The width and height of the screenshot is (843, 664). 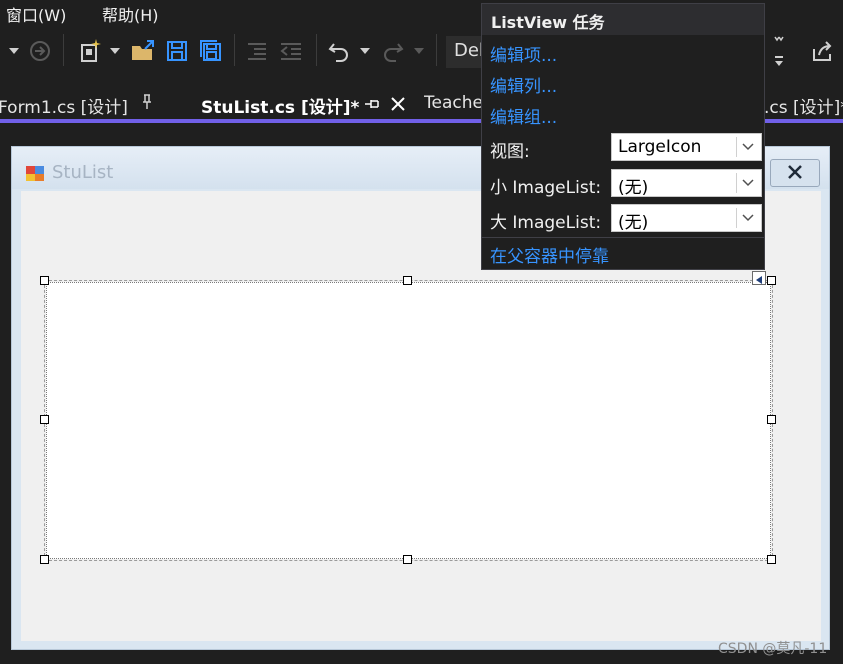 I want to click on tab-form1-design: Form1.cs [设计], so click(x=95, y=104).